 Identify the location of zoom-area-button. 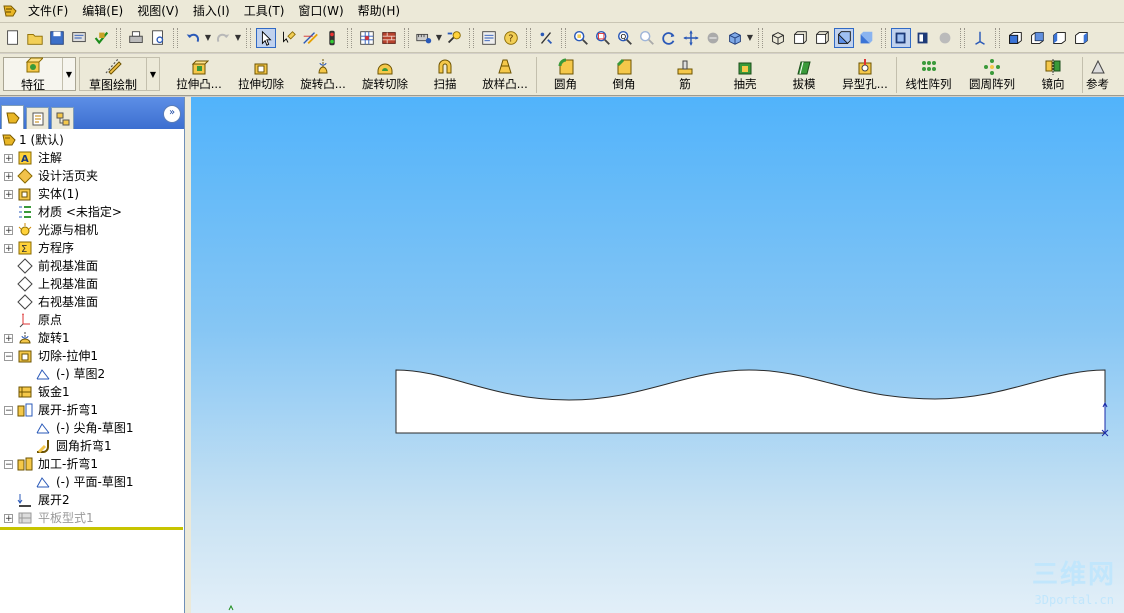
(603, 38).